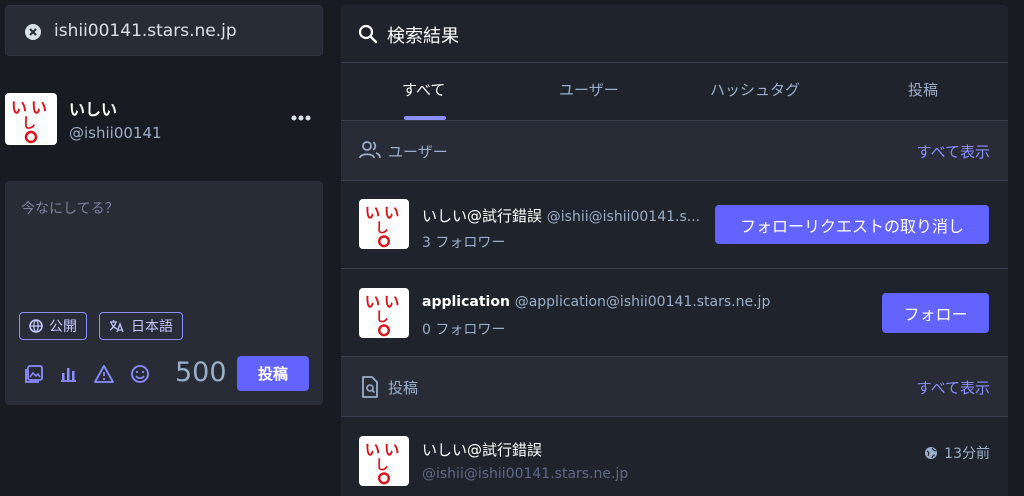  What do you see at coordinates (63, 327) in the screenshot?
I see `visibility-label: 公開` at bounding box center [63, 327].